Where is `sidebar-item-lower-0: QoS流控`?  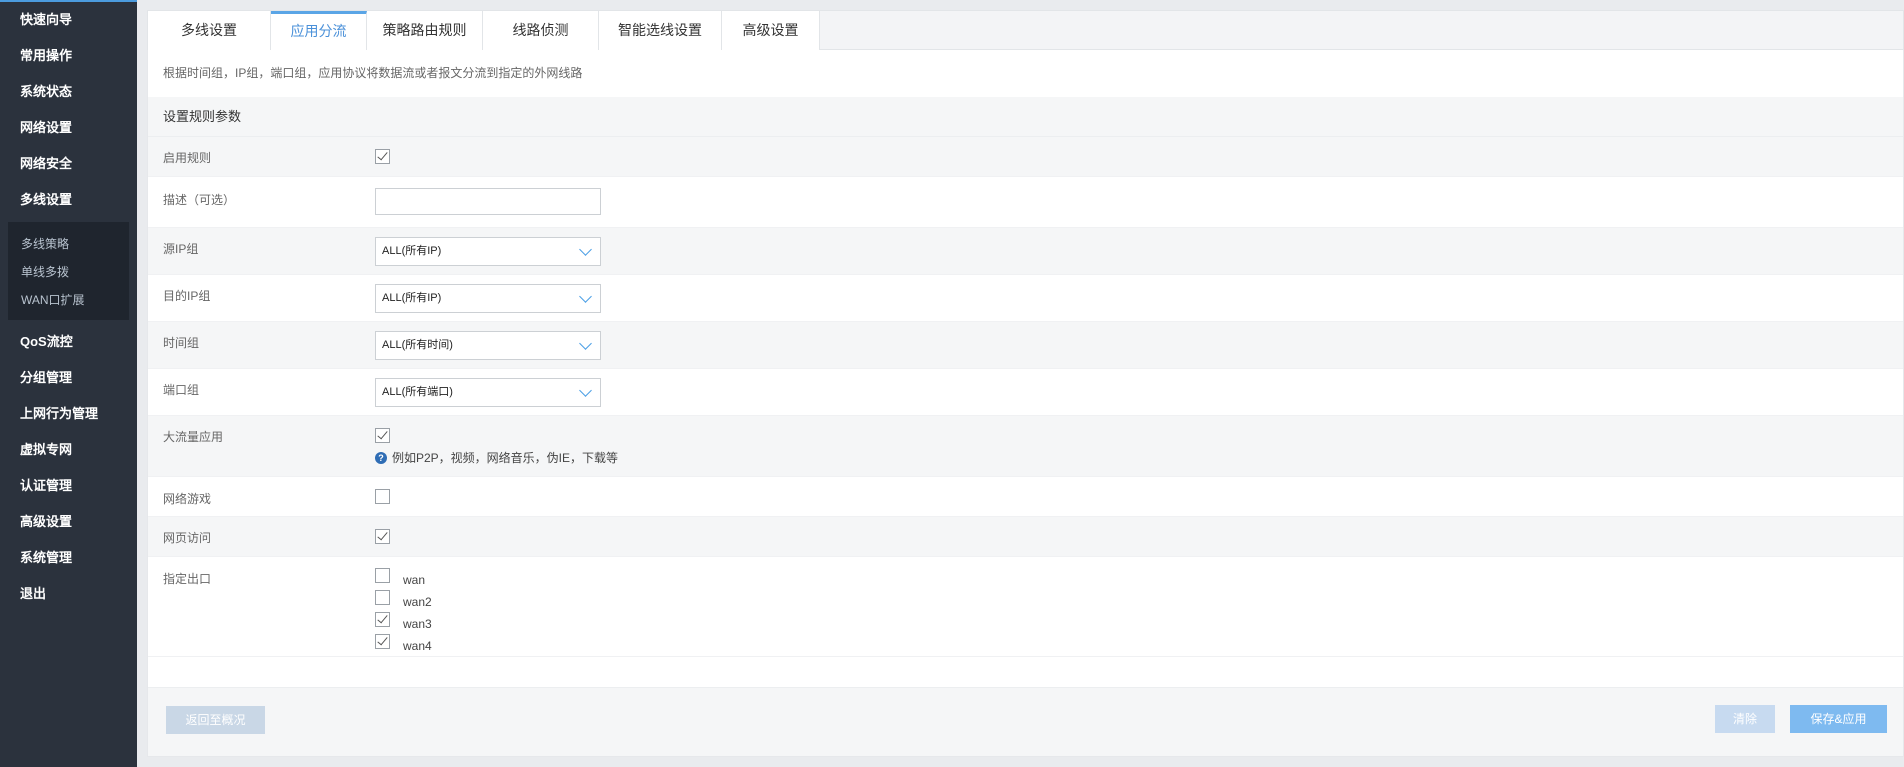
sidebar-item-lower-0: QoS流控 is located at coordinates (68, 342).